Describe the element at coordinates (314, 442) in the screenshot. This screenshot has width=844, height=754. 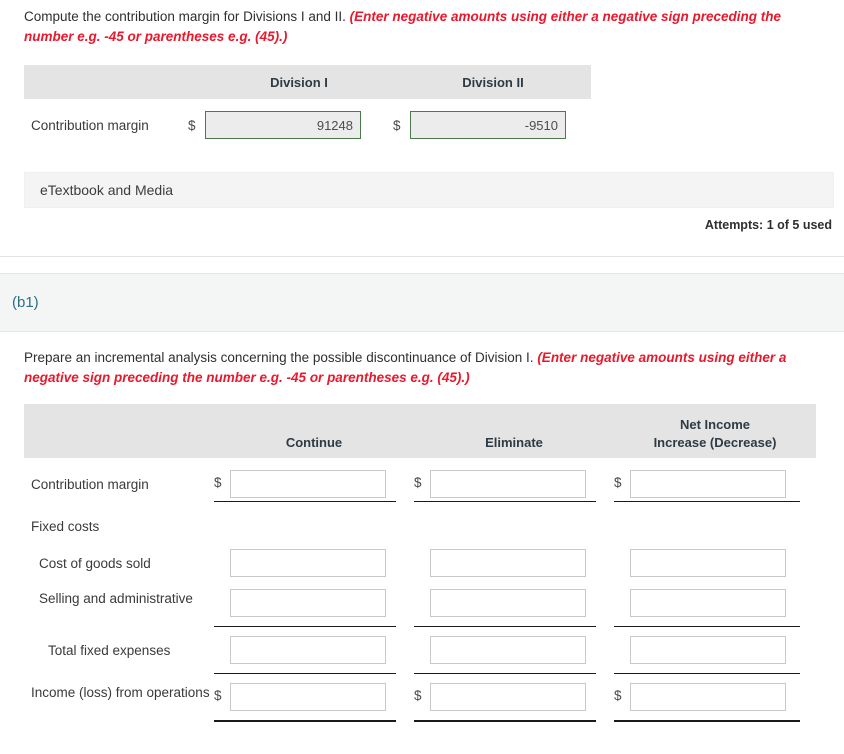
I see `column-header-continue-line2: Continue` at that location.